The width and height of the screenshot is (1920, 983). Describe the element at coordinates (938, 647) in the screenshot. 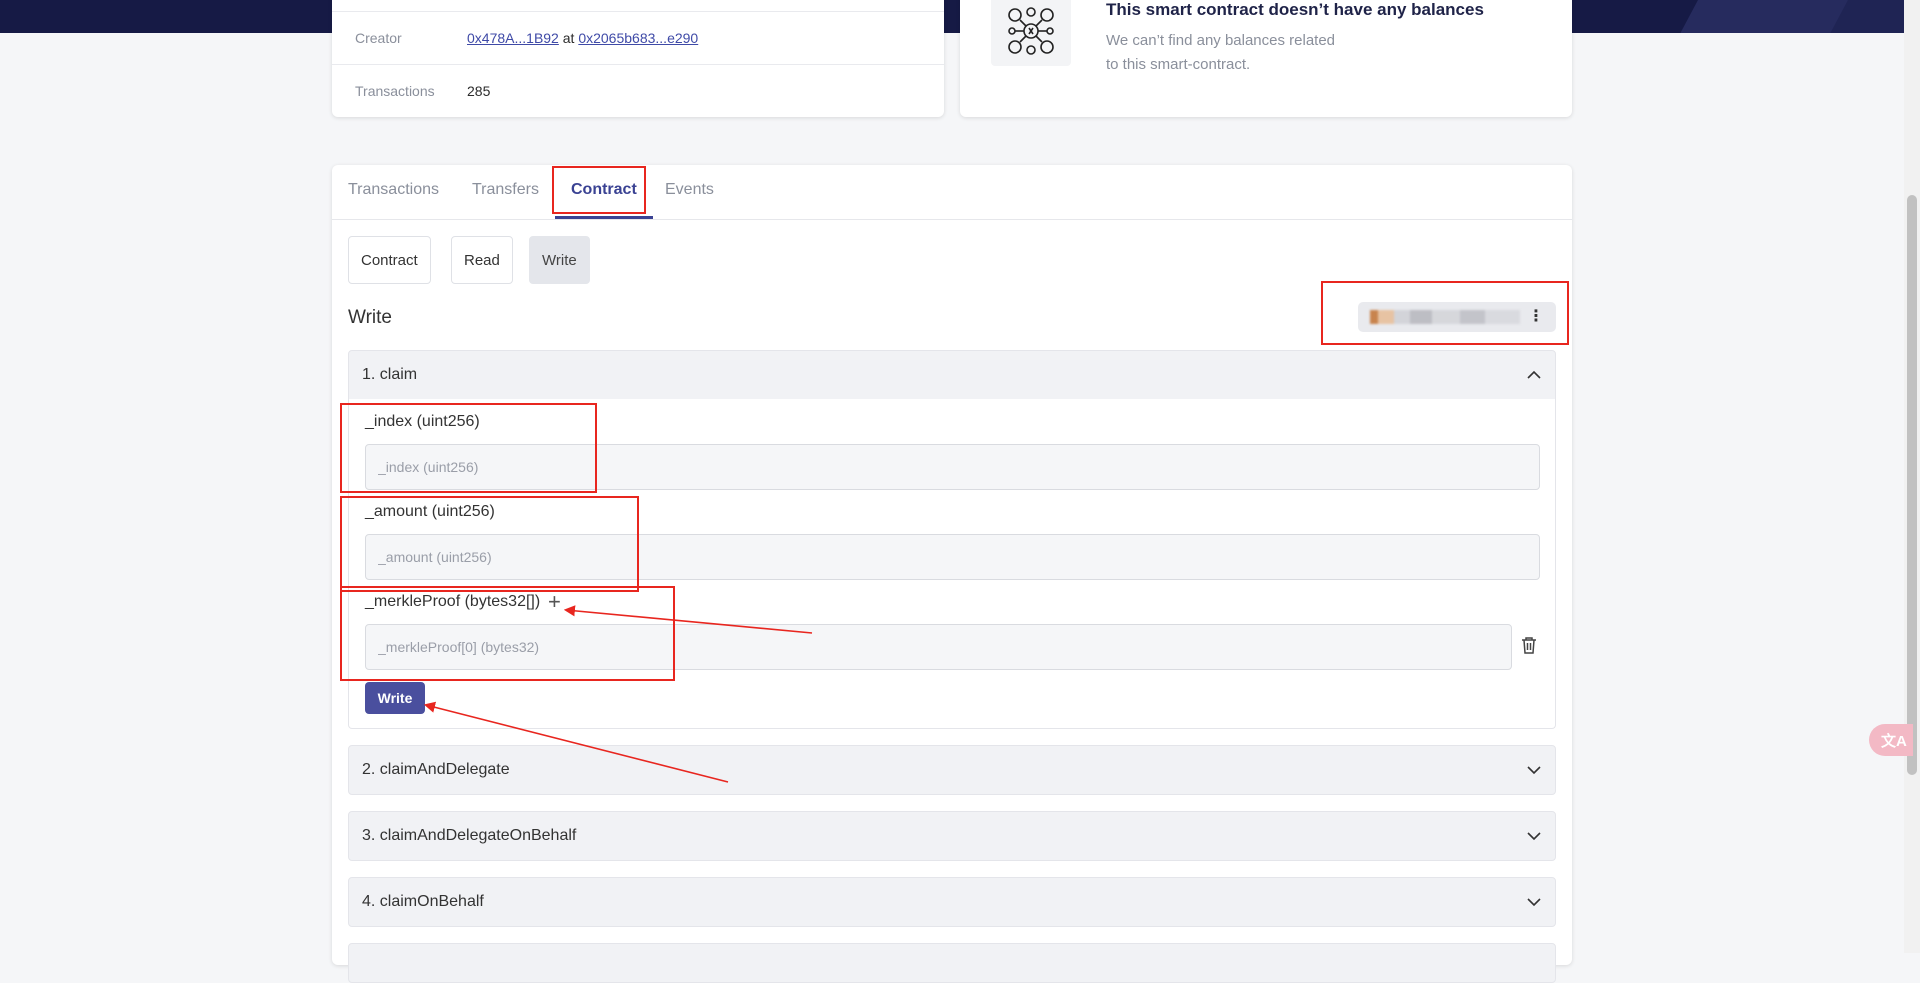

I see `merkle-proof-input` at that location.